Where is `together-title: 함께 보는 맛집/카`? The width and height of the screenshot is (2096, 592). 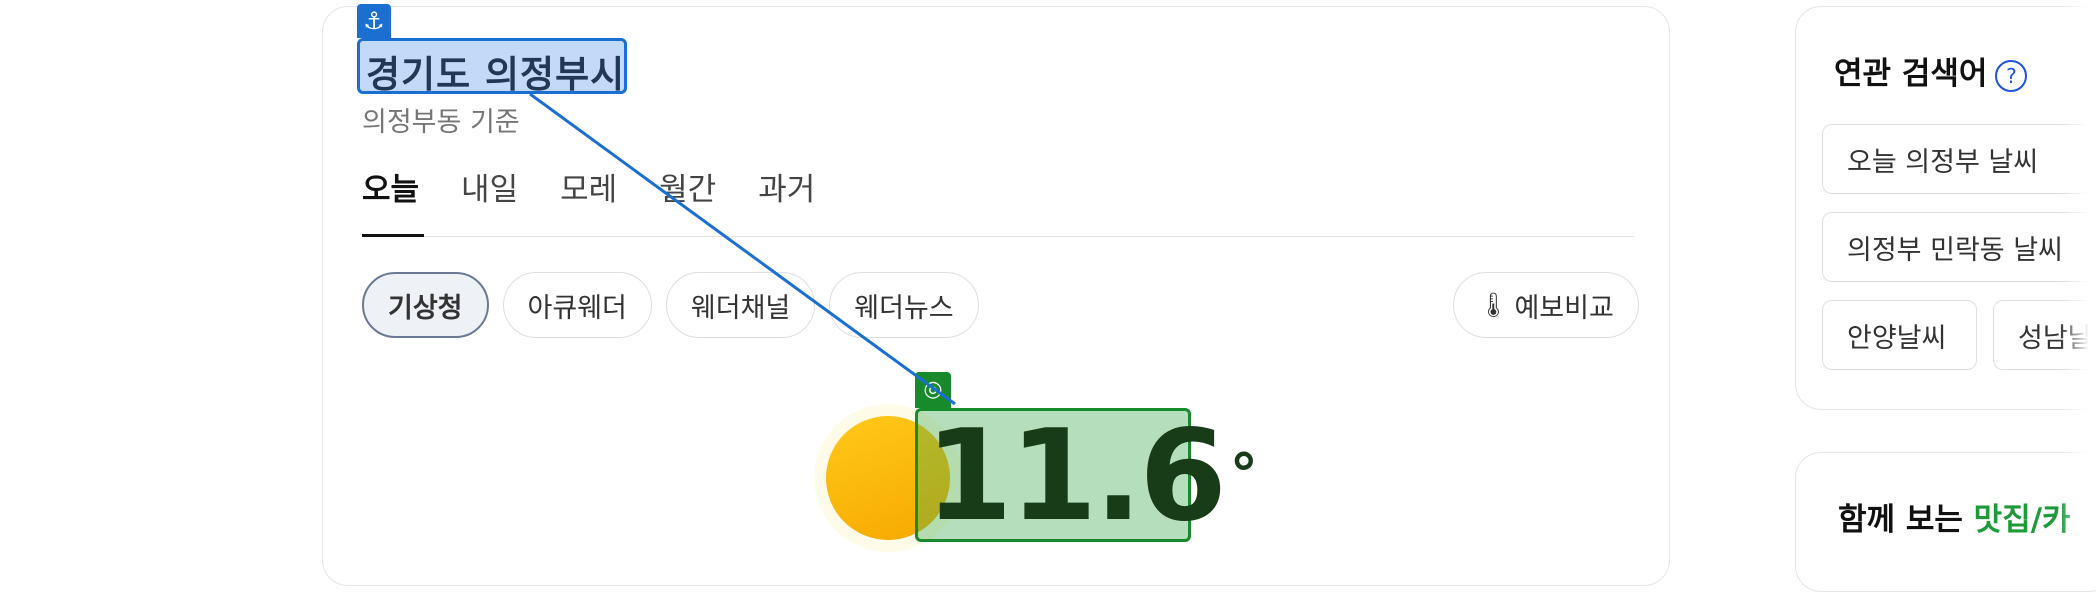
together-title: 함께 보는 맛집/카 is located at coordinates (1954, 516).